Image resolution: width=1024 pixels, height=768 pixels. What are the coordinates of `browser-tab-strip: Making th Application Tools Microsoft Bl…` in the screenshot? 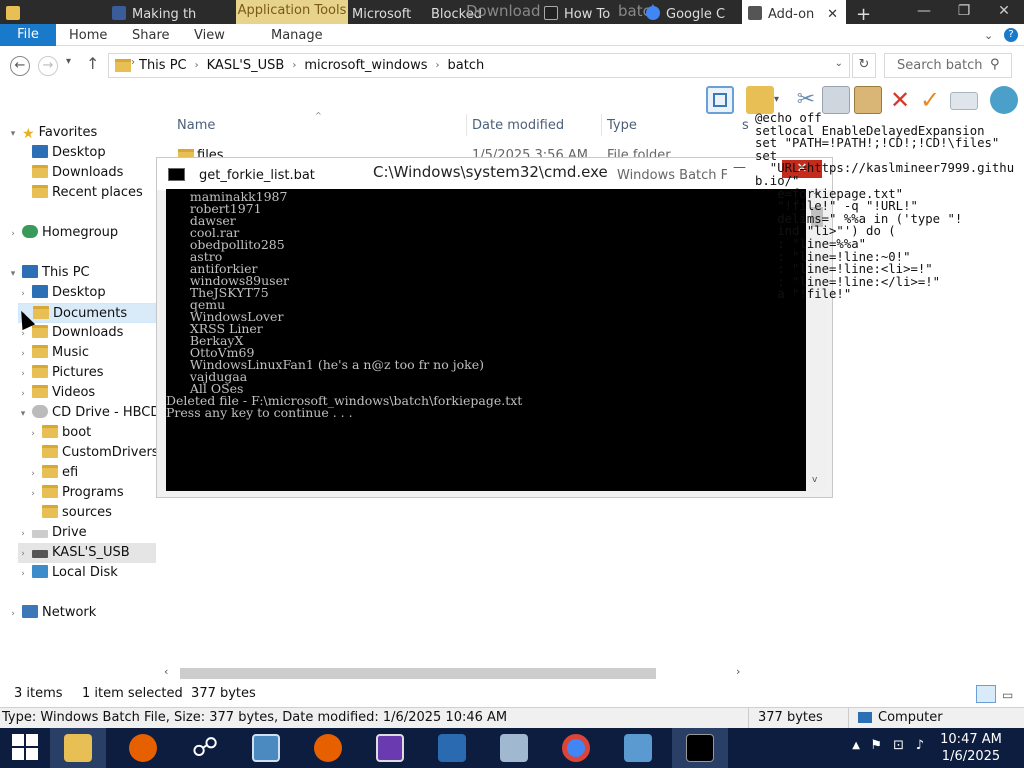 It's located at (512, 12).